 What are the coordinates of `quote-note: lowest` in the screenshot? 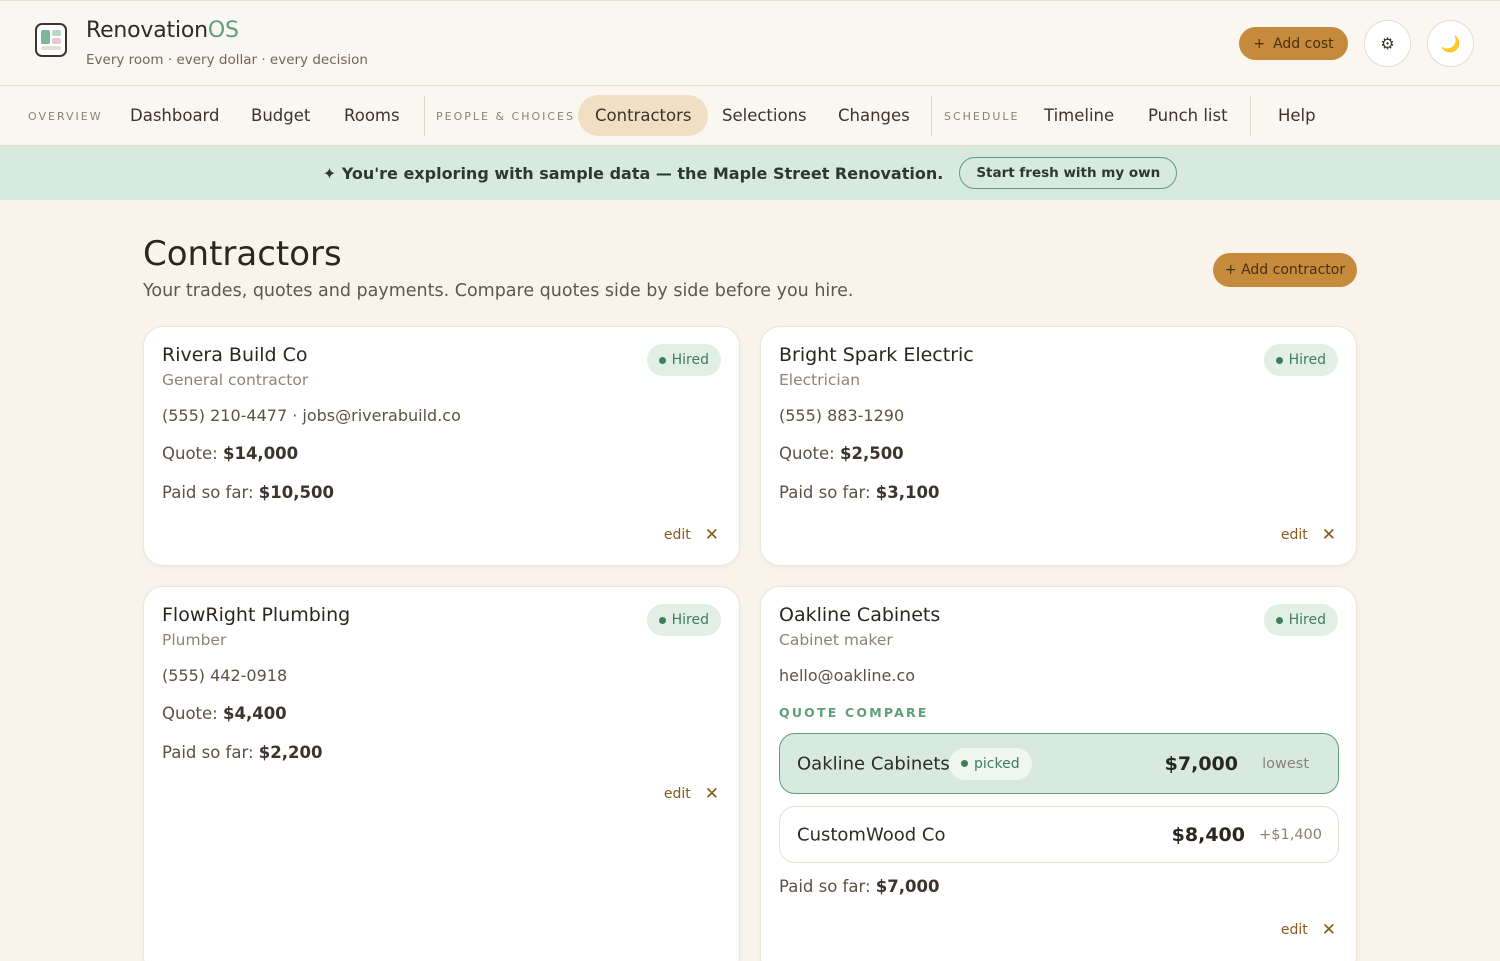 It's located at (1285, 763).